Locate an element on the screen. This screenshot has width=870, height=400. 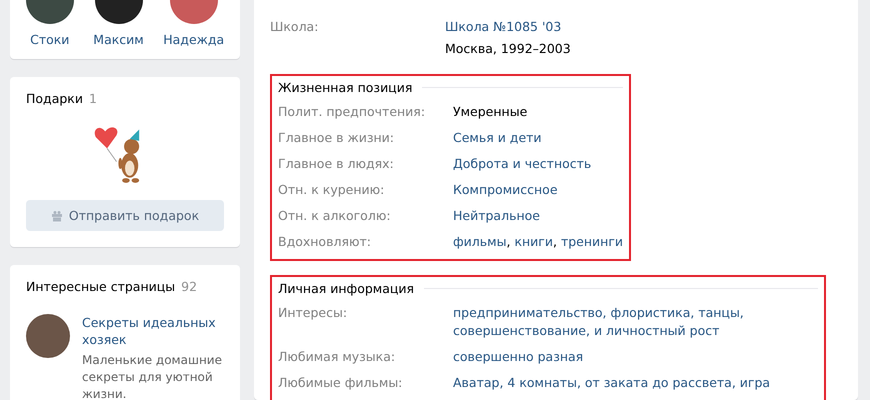
field-link: предпринимательство, флористика, танцы, совершенствование, и личностный рост is located at coordinates (635, 322).